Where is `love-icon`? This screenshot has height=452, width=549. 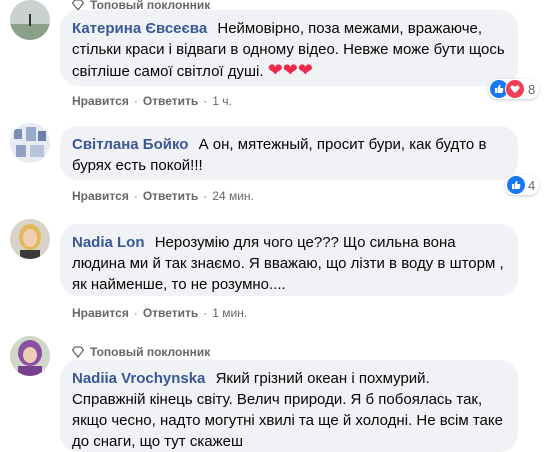
love-icon is located at coordinates (515, 89).